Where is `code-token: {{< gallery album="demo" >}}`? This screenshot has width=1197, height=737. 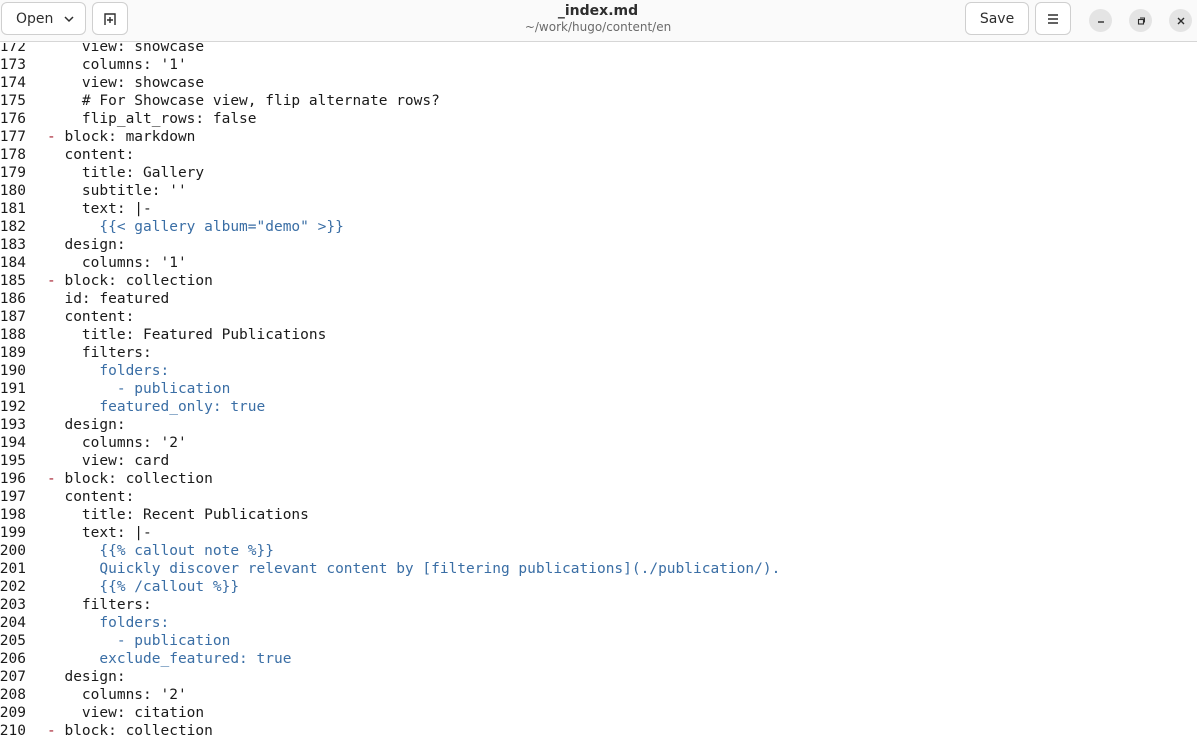
code-token: {{< gallery album="demo" >}} is located at coordinates (195, 227).